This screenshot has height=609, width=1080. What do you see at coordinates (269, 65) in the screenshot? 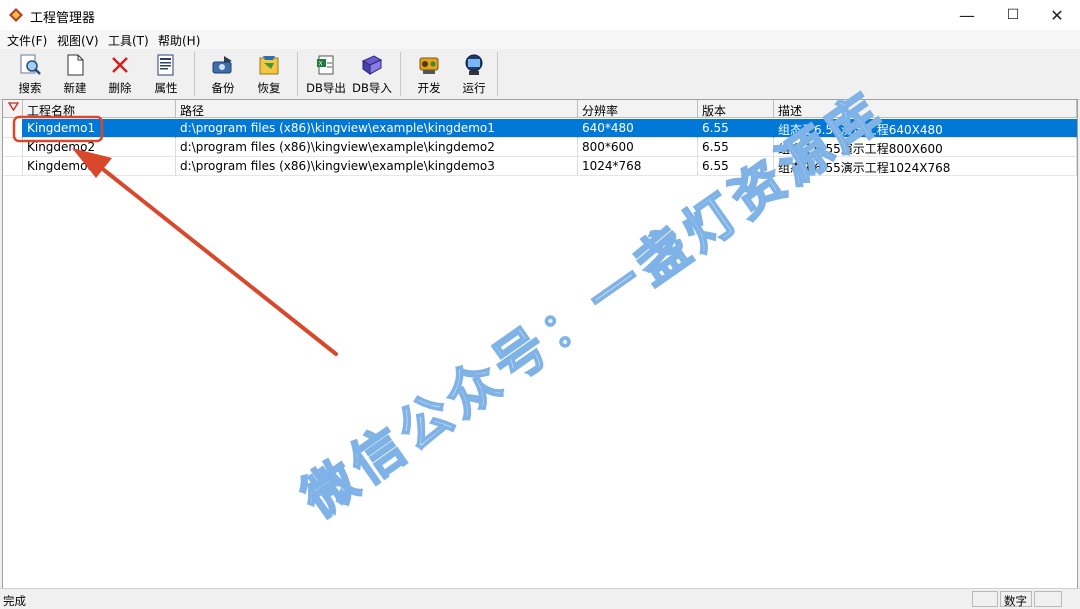
I see `restore-icon` at bounding box center [269, 65].